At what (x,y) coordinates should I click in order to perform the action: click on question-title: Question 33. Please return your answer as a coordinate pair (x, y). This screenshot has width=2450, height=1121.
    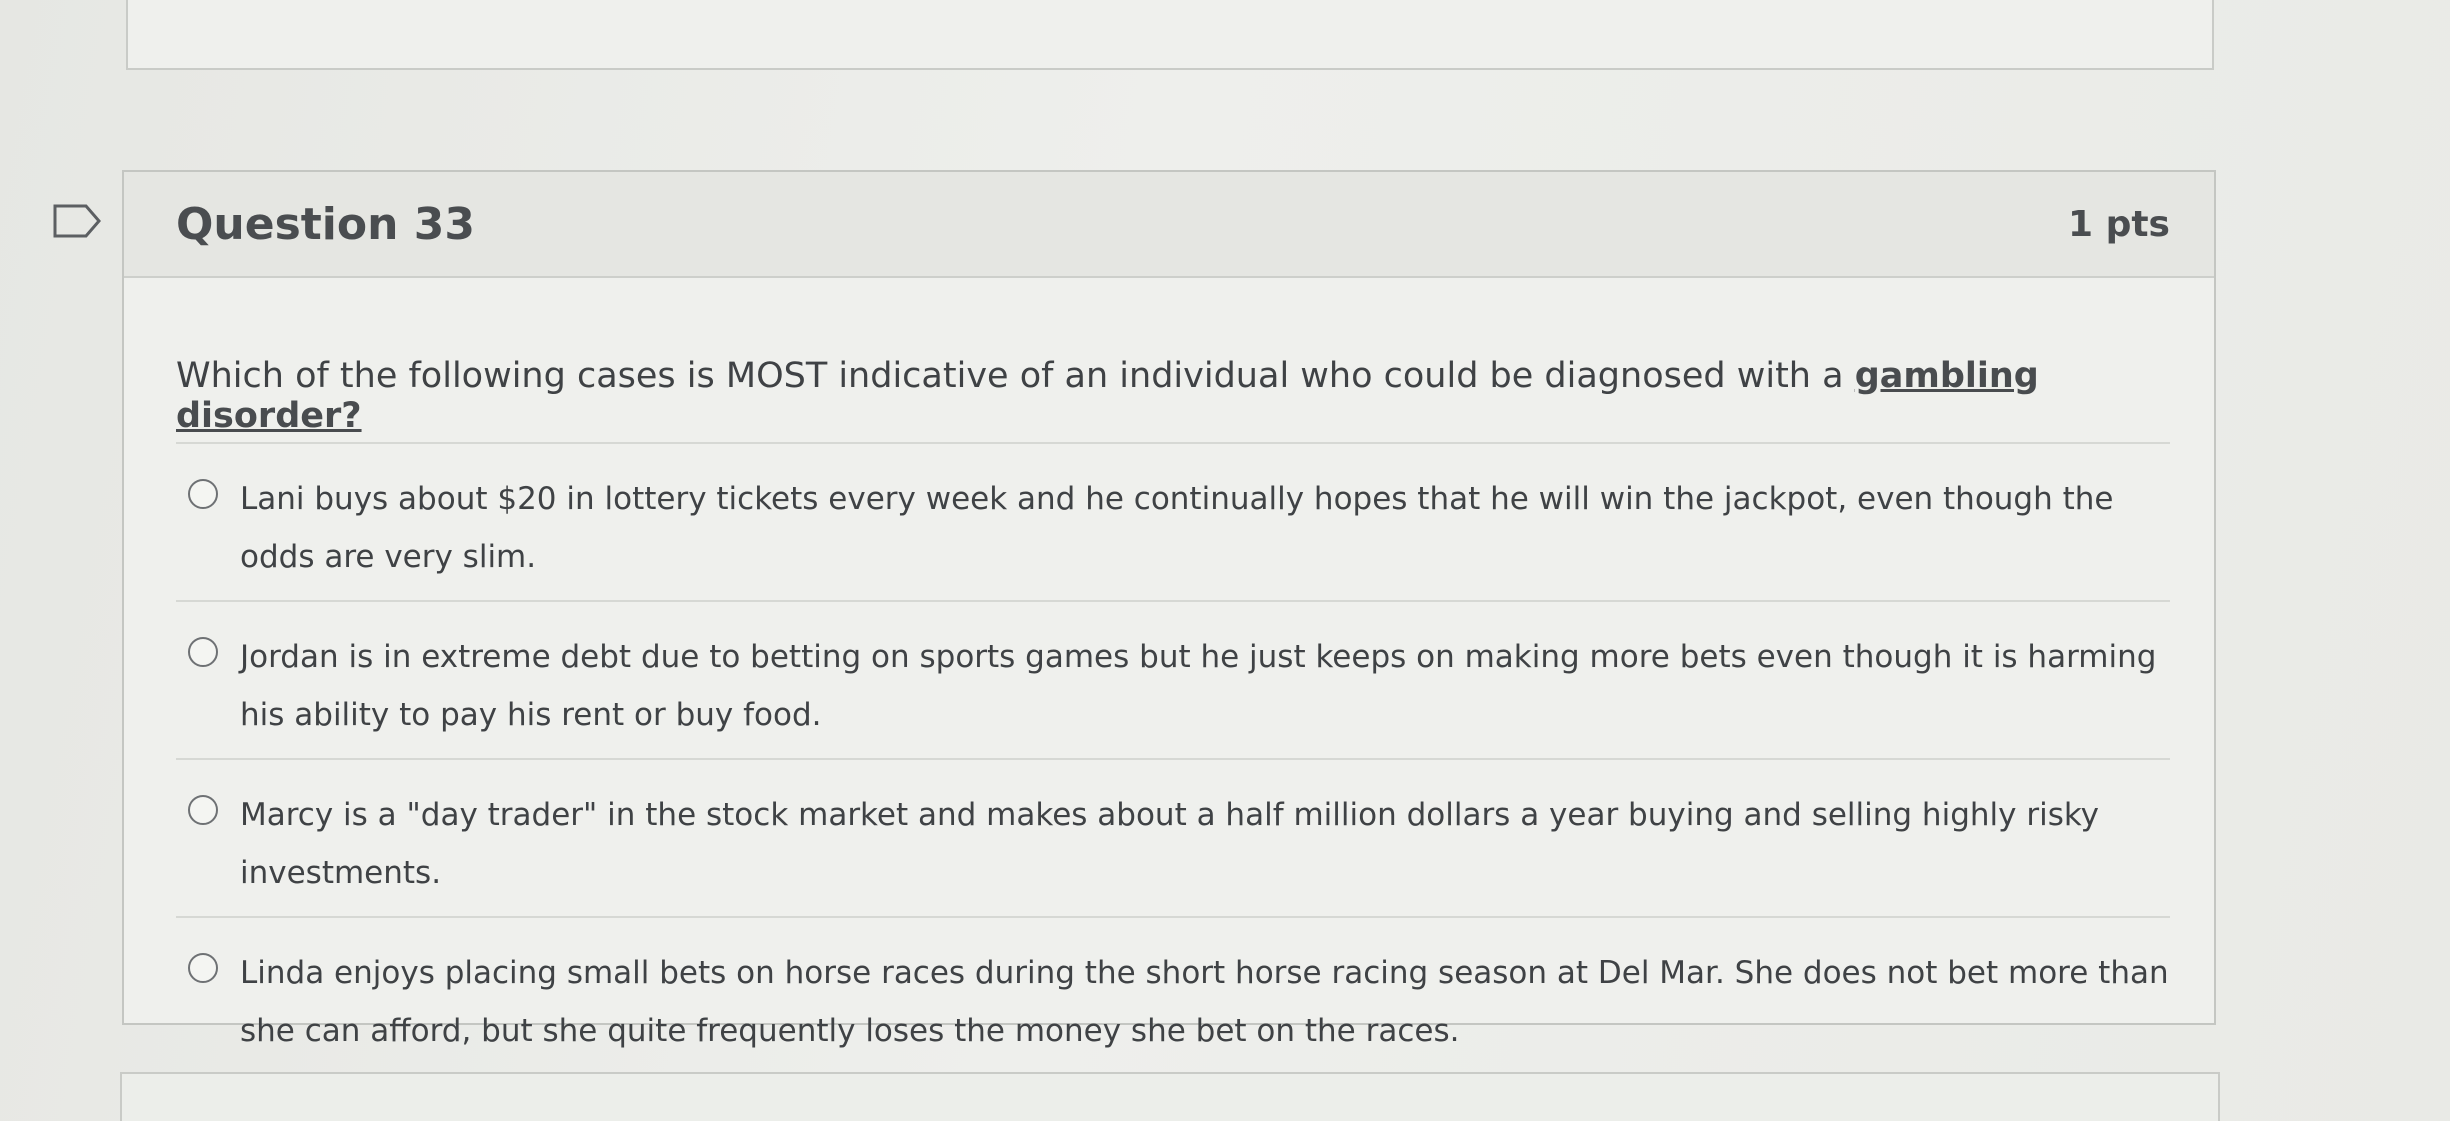
    Looking at the image, I should click on (325, 224).